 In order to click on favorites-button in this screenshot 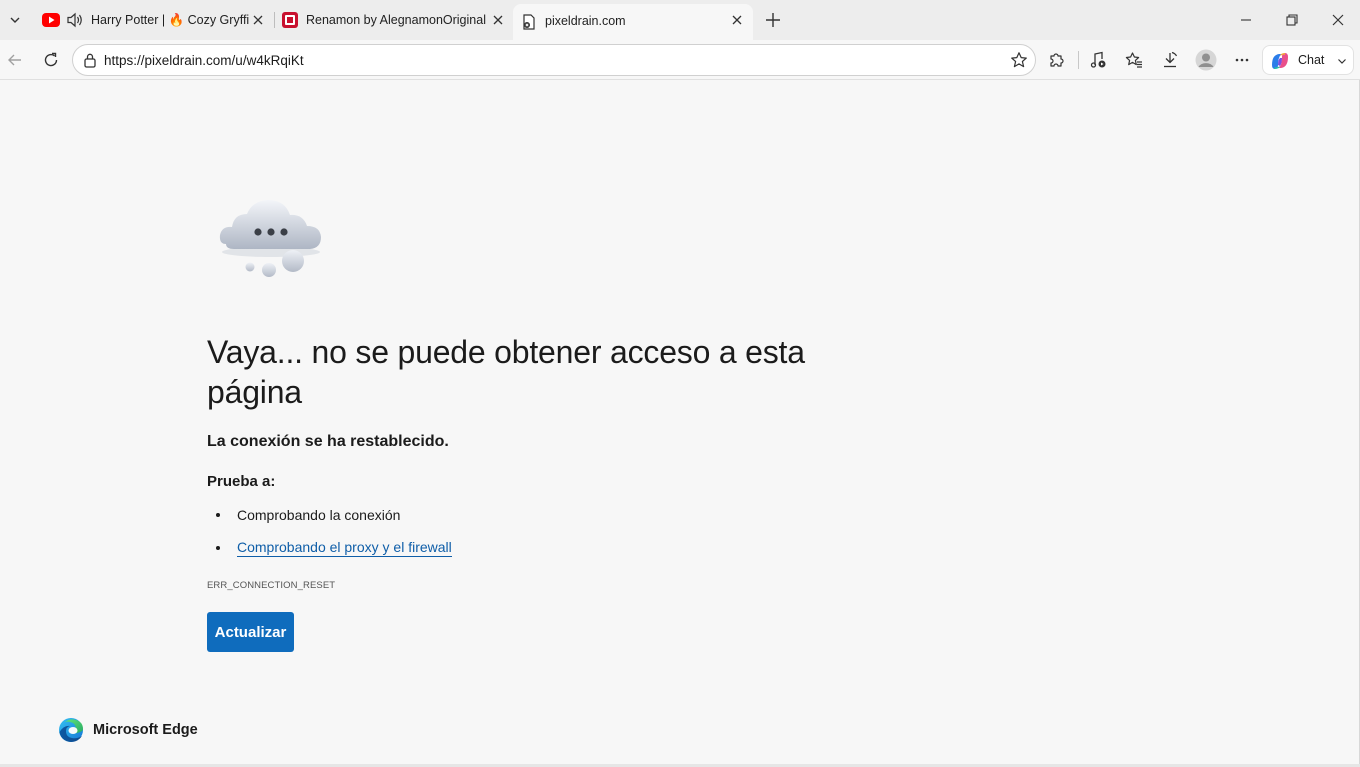, I will do `click(1134, 60)`.